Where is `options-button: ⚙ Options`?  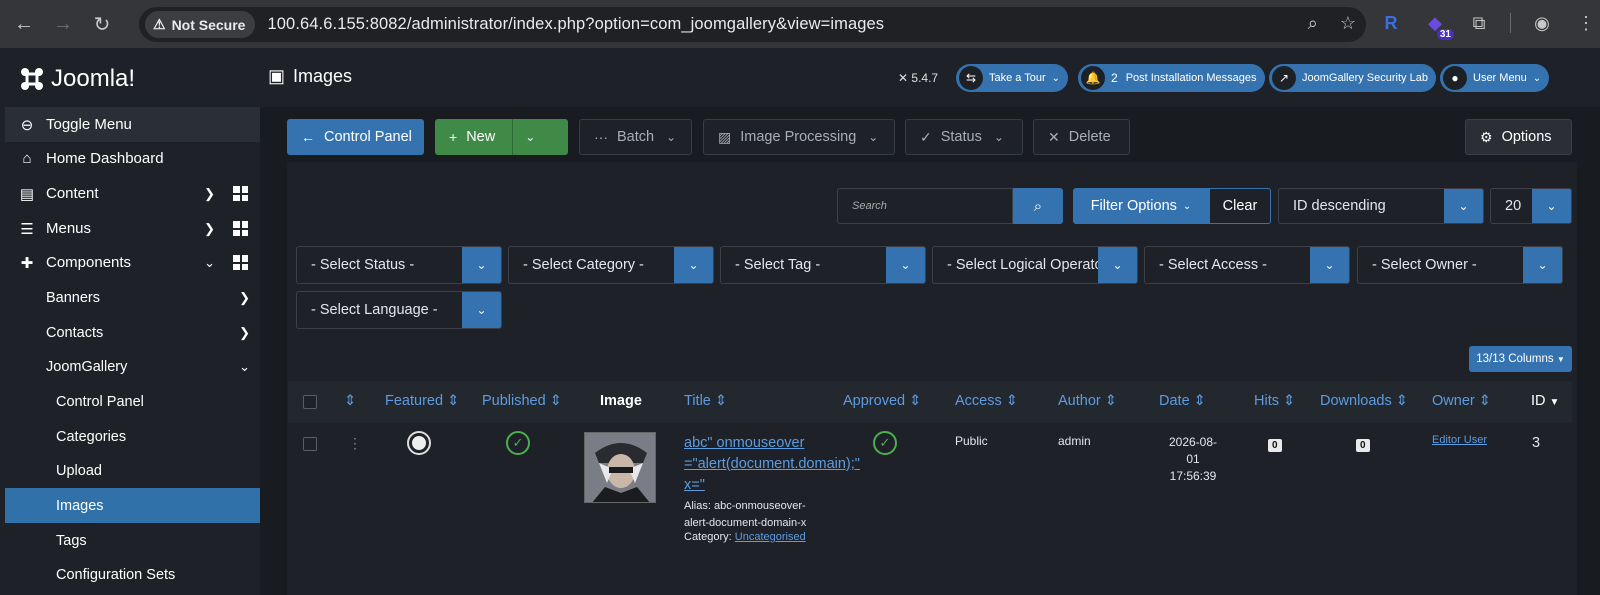
options-button: ⚙ Options is located at coordinates (1518, 137).